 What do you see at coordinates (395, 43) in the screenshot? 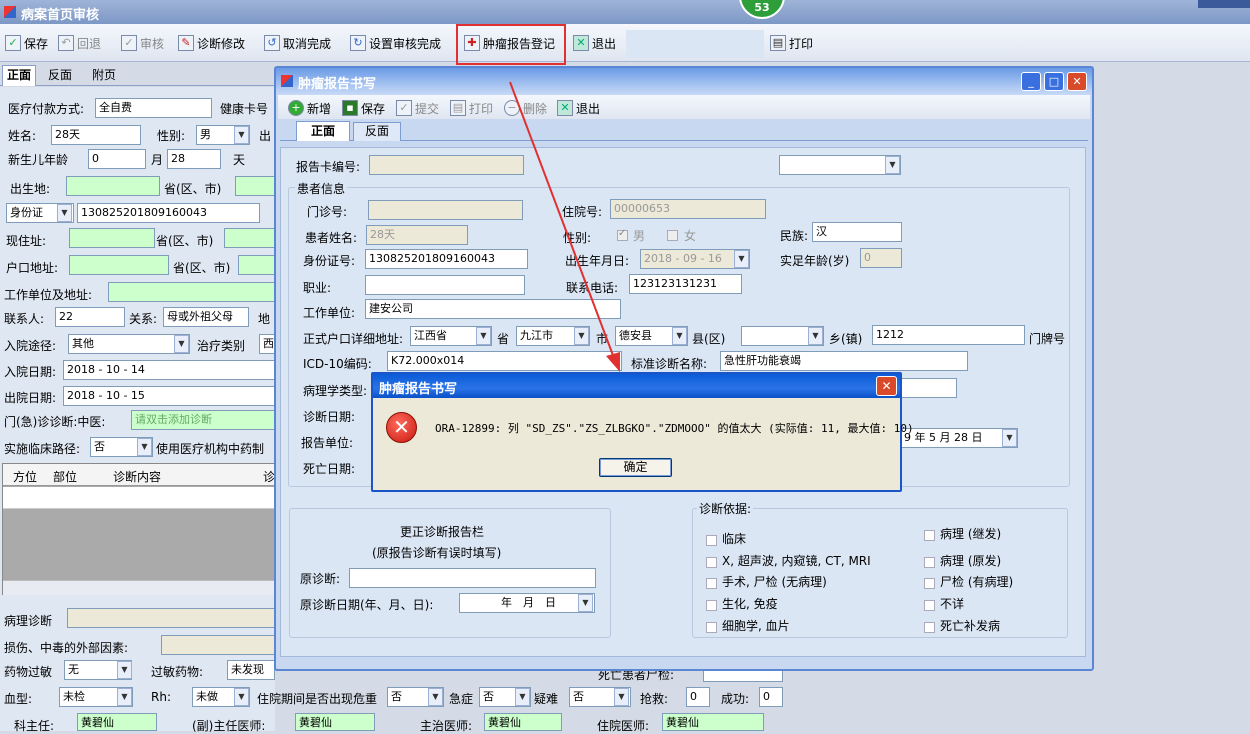
I see `set-done-button: ↻ 设置审核完成` at bounding box center [395, 43].